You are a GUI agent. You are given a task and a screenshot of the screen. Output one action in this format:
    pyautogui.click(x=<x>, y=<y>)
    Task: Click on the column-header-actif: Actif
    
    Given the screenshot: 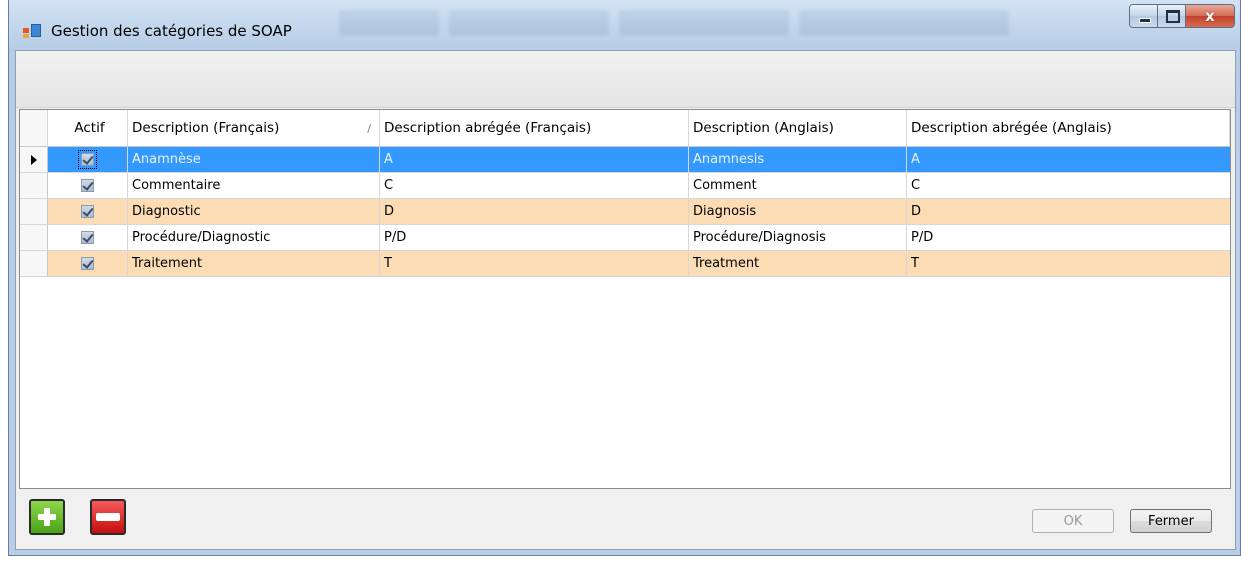 What is the action you would take?
    pyautogui.click(x=88, y=128)
    